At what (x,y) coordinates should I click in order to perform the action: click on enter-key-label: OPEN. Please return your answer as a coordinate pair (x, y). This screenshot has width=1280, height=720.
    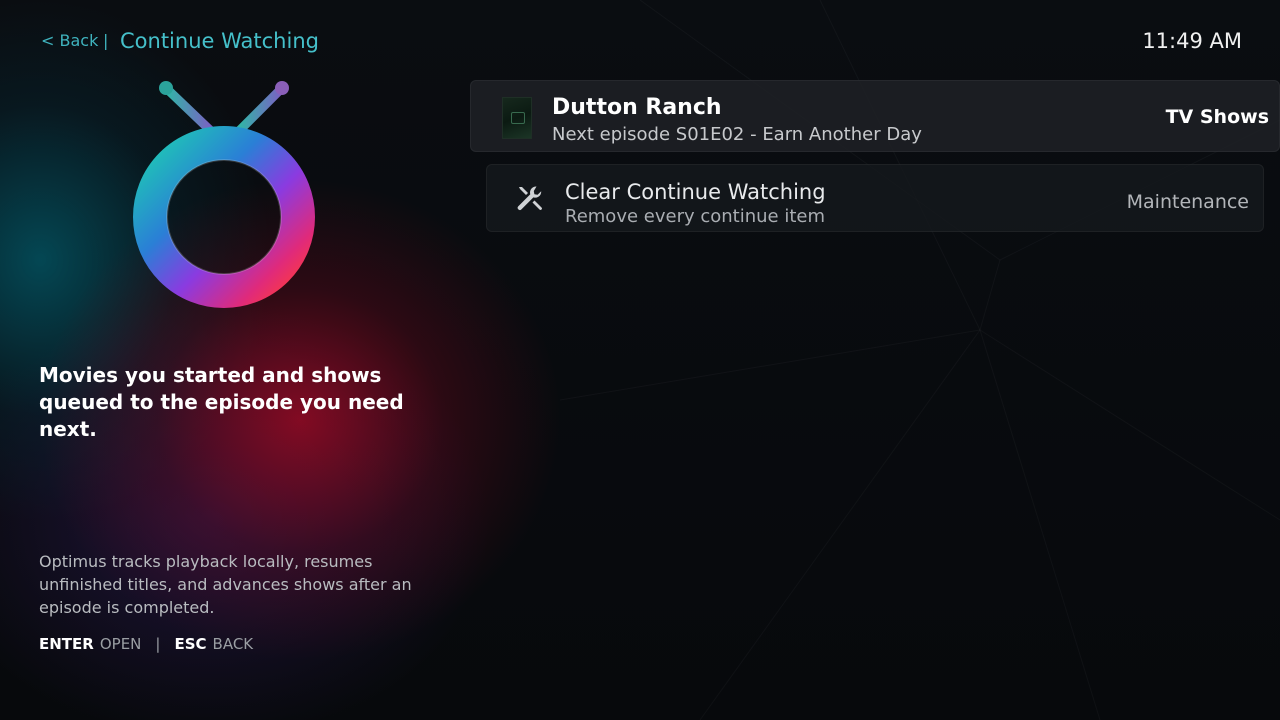
    Looking at the image, I should click on (120, 644).